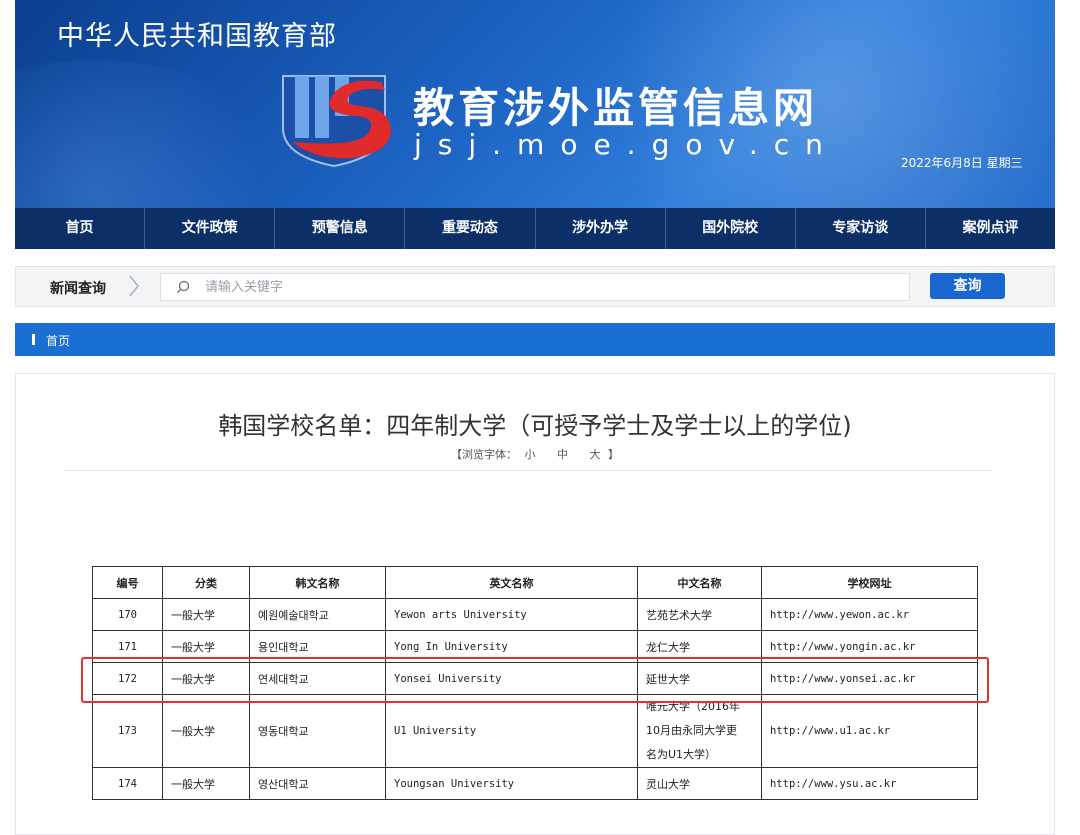 This screenshot has height=835, width=1080. I want to click on cell-korean-name: 연세대학교, so click(317, 678).